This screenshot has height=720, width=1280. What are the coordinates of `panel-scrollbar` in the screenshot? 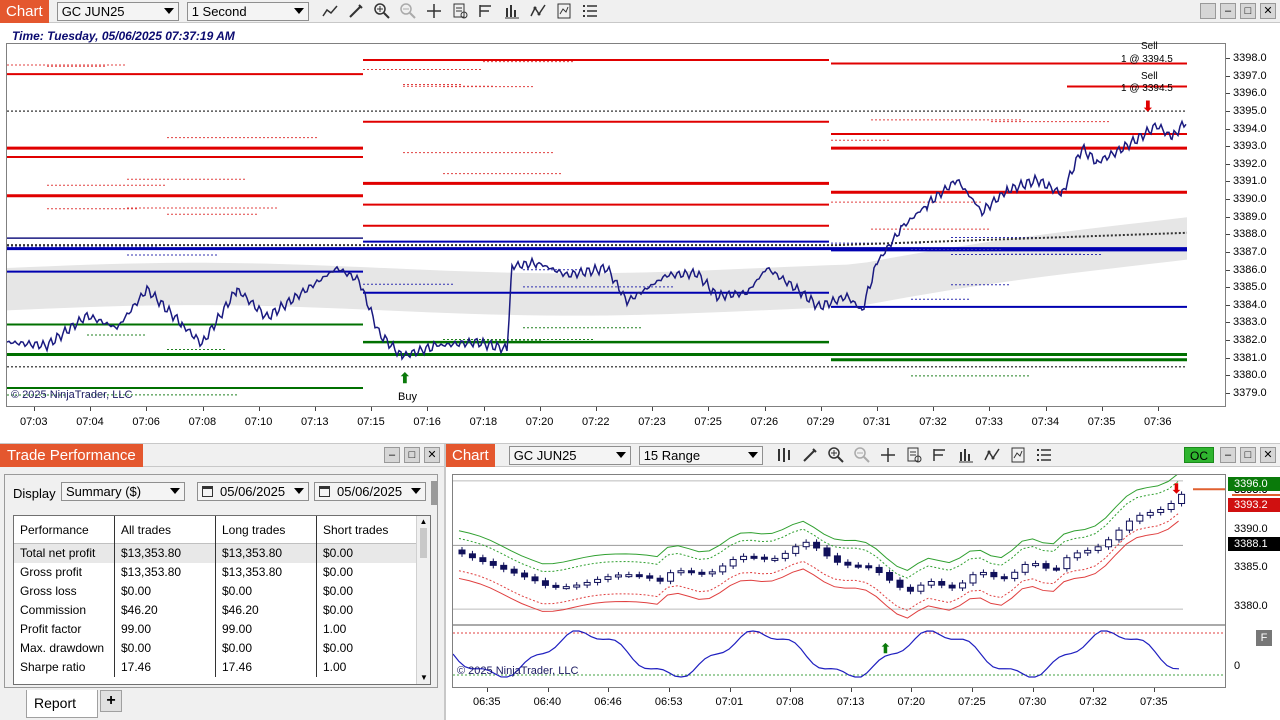 It's located at (434, 493).